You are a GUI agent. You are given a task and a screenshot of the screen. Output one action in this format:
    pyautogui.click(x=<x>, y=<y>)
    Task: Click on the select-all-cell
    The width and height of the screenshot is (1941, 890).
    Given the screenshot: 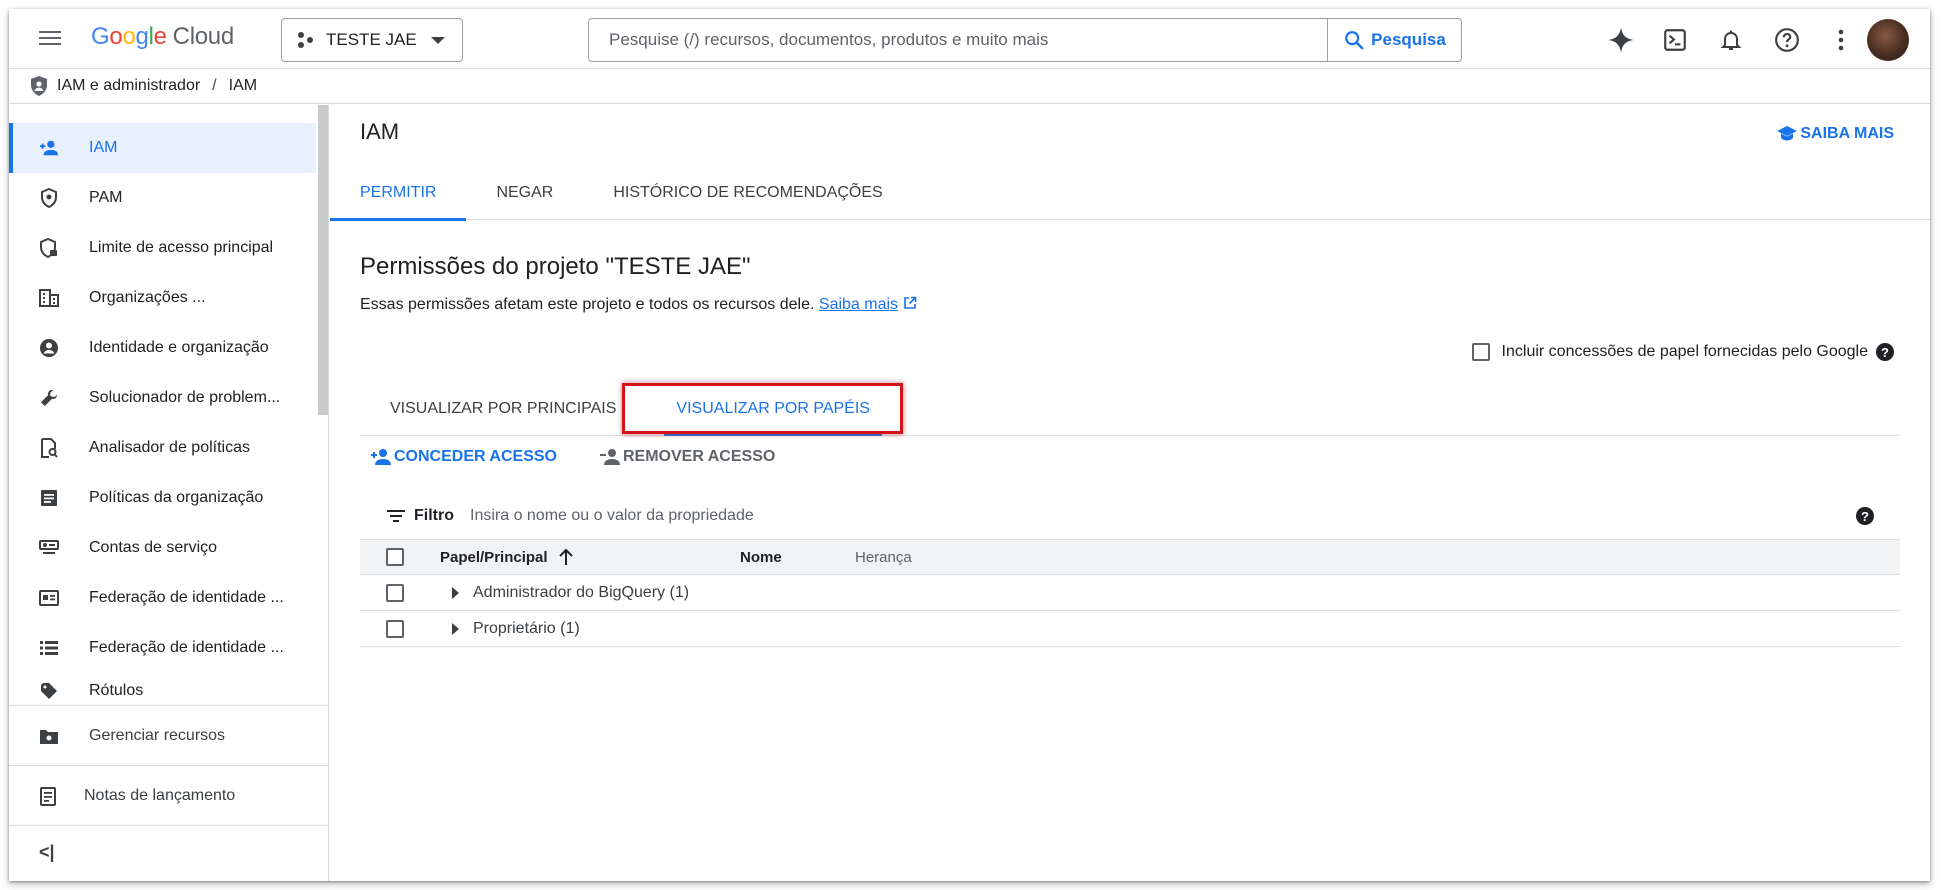 What is the action you would take?
    pyautogui.click(x=400, y=557)
    